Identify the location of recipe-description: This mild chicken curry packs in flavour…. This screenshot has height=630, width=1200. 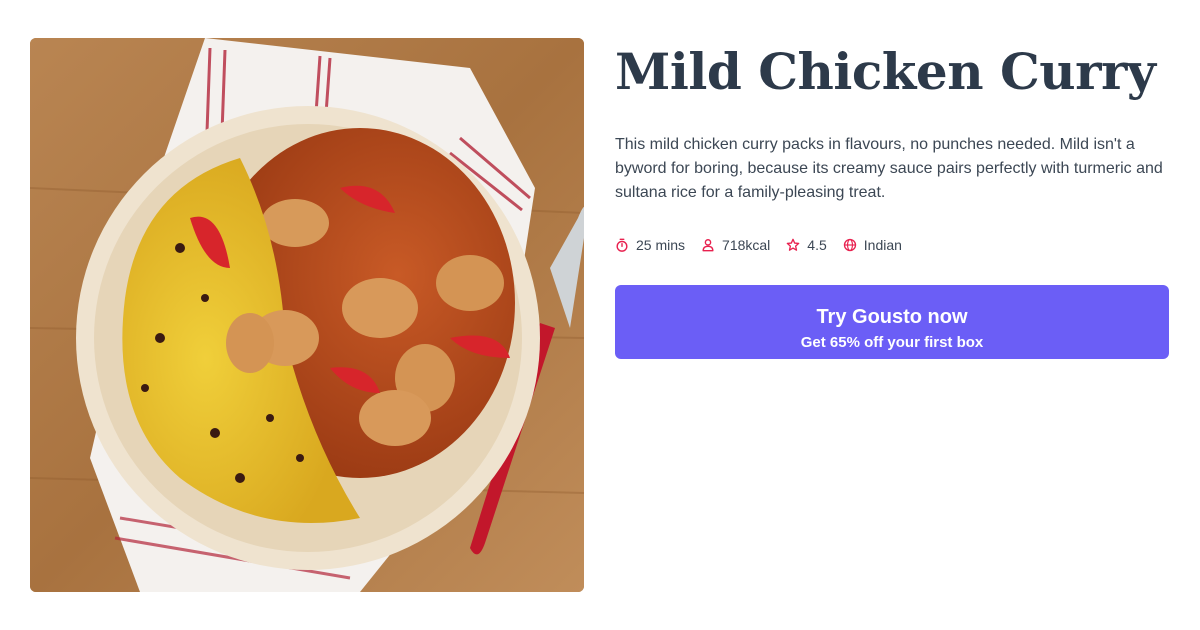
(889, 168).